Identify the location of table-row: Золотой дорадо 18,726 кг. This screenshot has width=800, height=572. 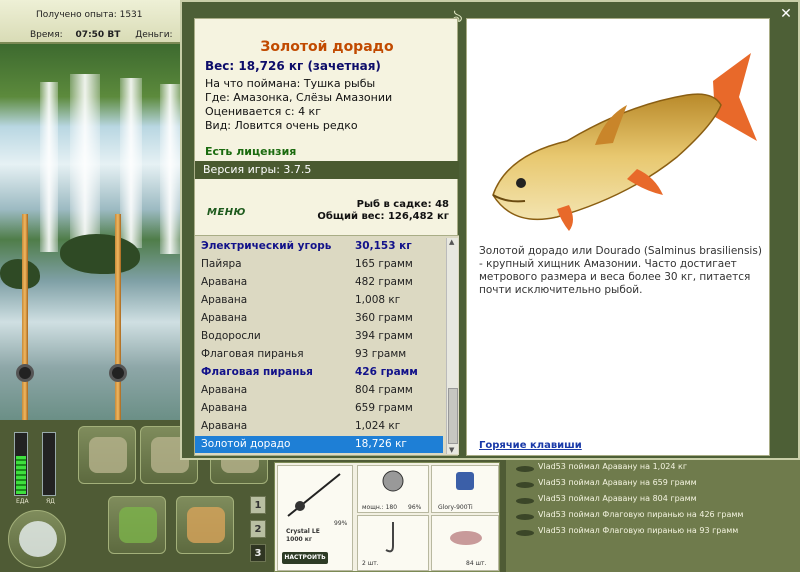
(319, 444).